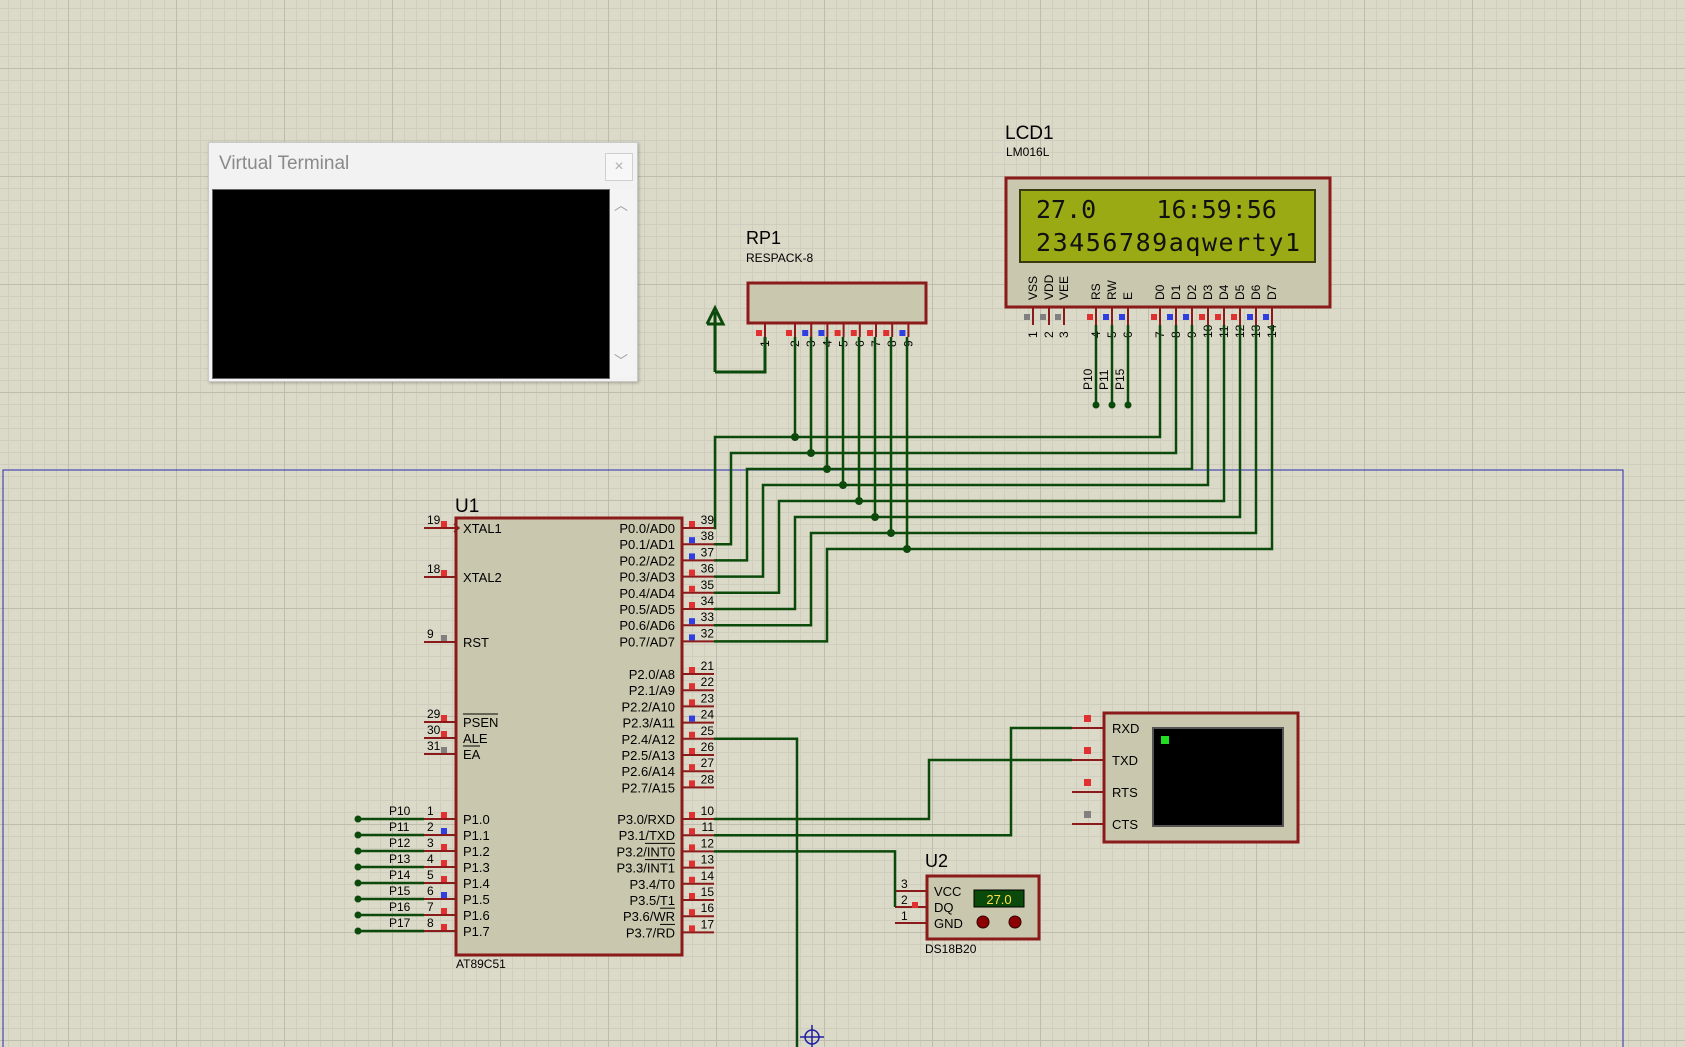 The width and height of the screenshot is (1685, 1047). I want to click on virtual-terminal-title: Virtual Terminal, so click(284, 163).